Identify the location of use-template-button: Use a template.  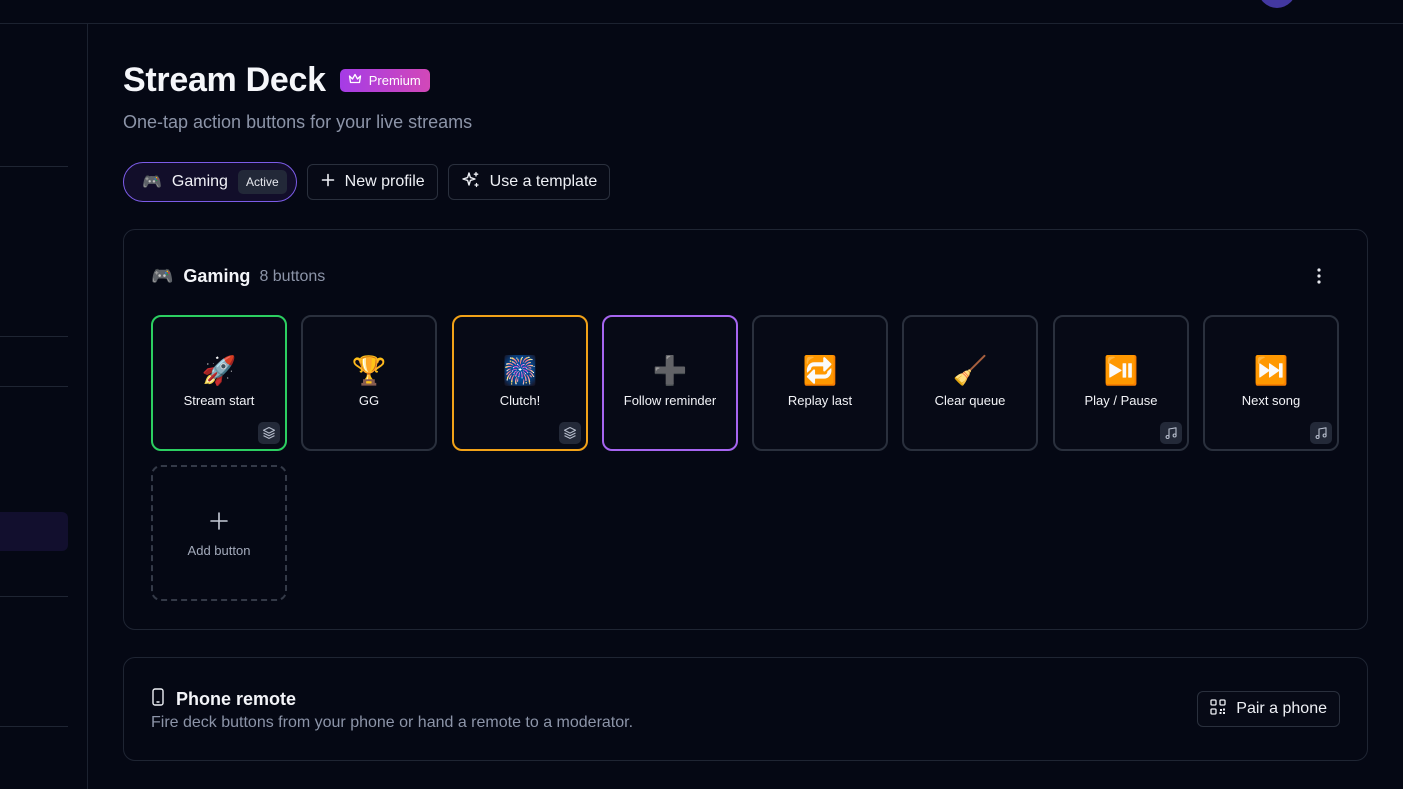
(529, 182).